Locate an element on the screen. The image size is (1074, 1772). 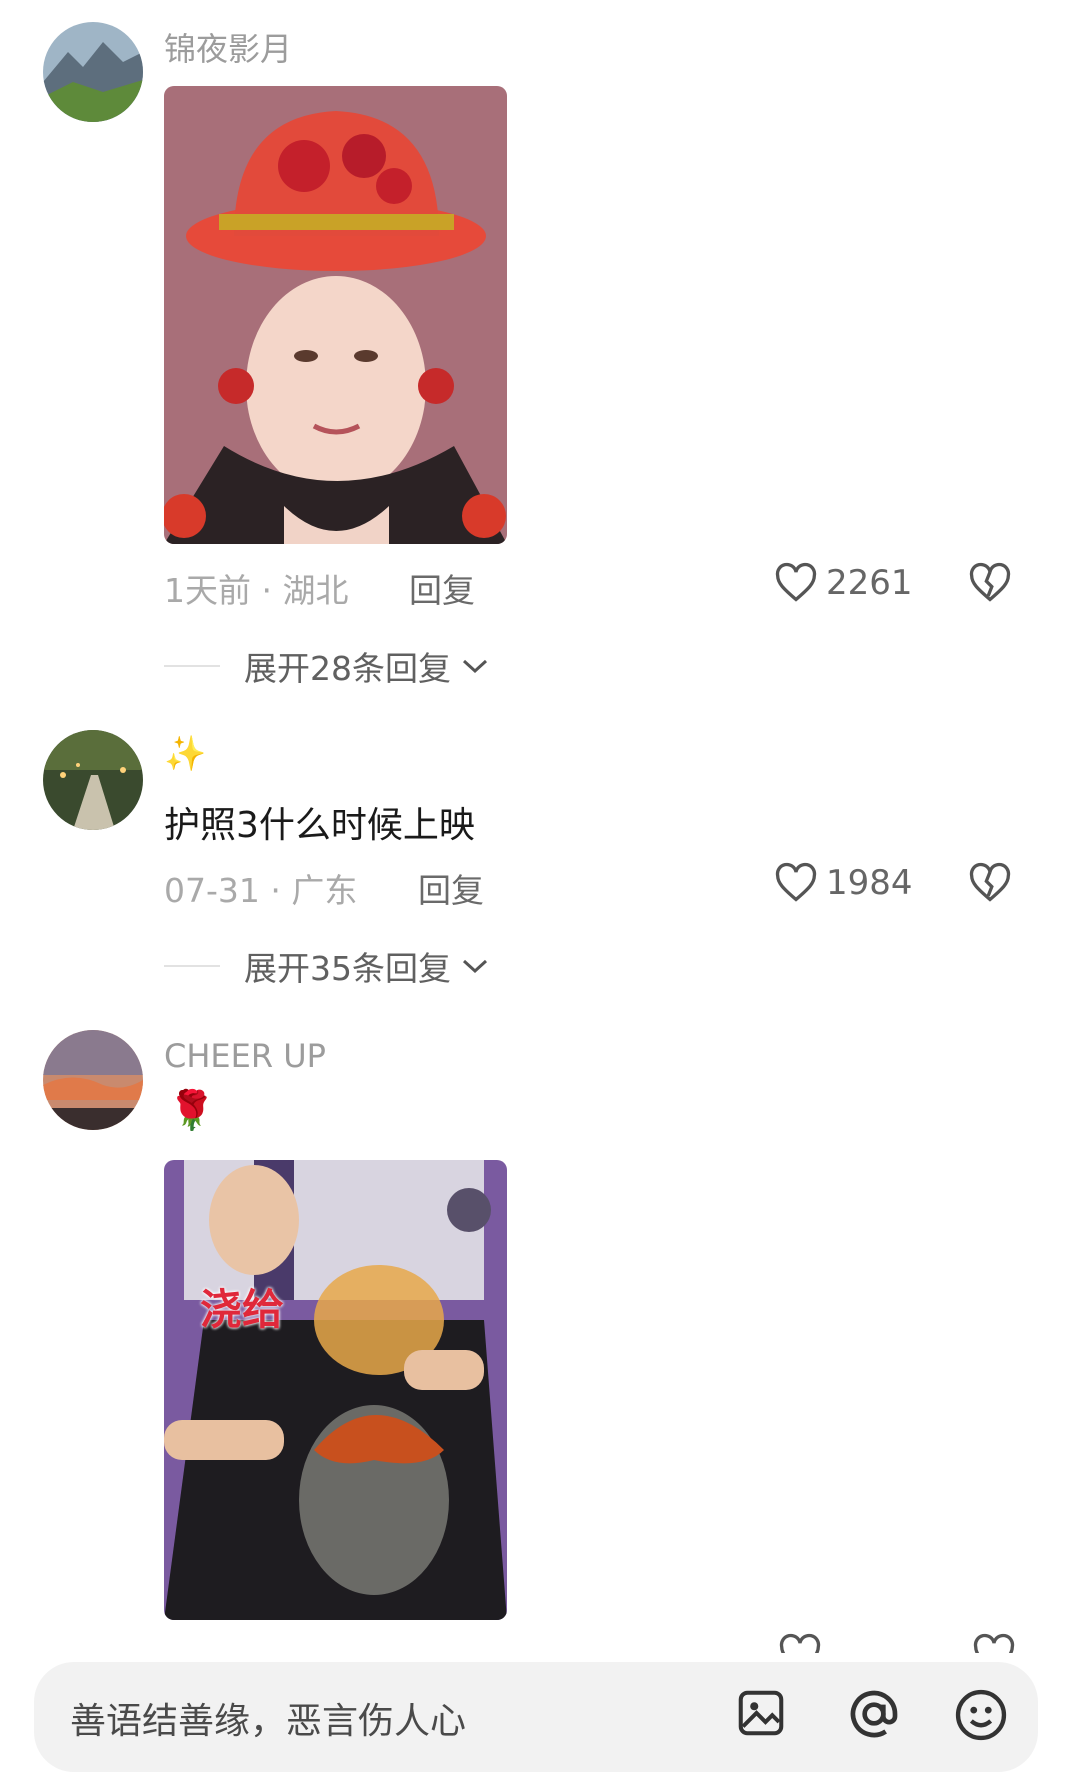
image-icon is located at coordinates (761, 1713).